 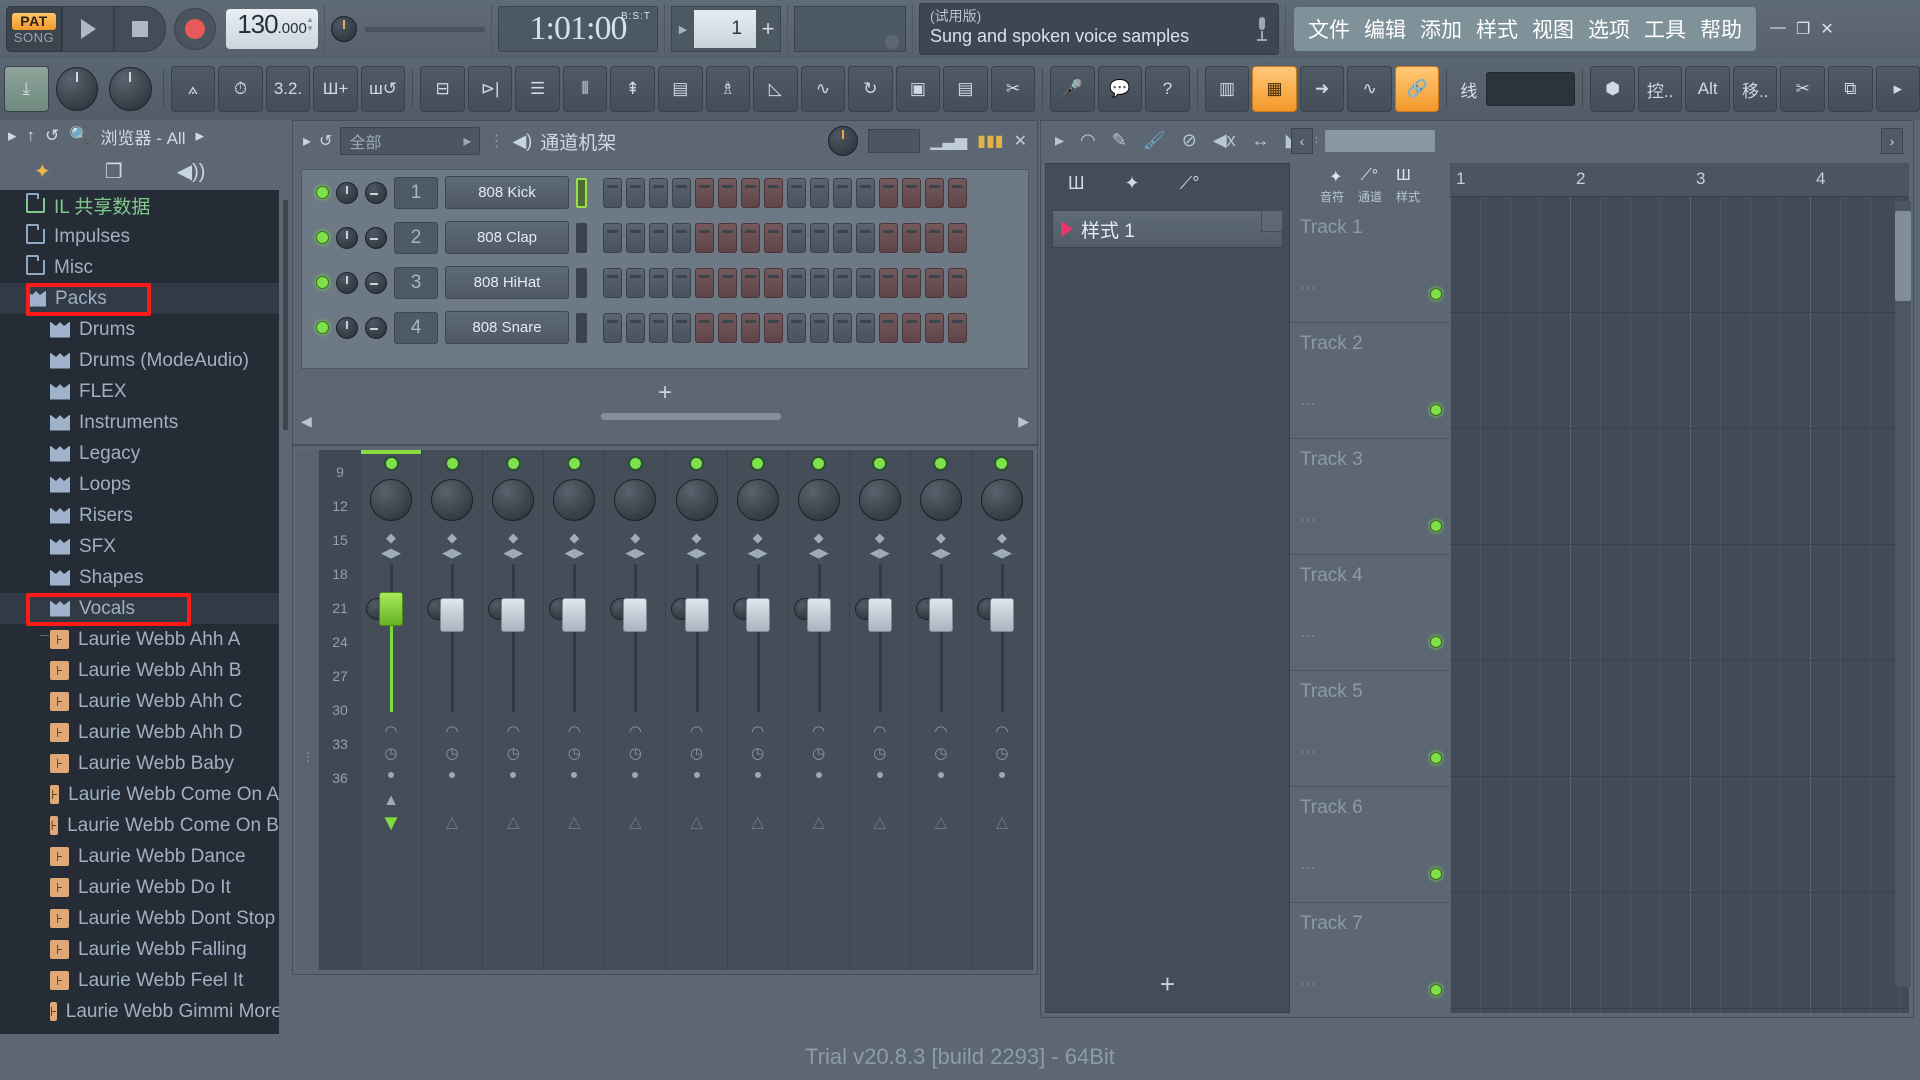 What do you see at coordinates (79, 136) in the screenshot?
I see `search-icon: 🔍` at bounding box center [79, 136].